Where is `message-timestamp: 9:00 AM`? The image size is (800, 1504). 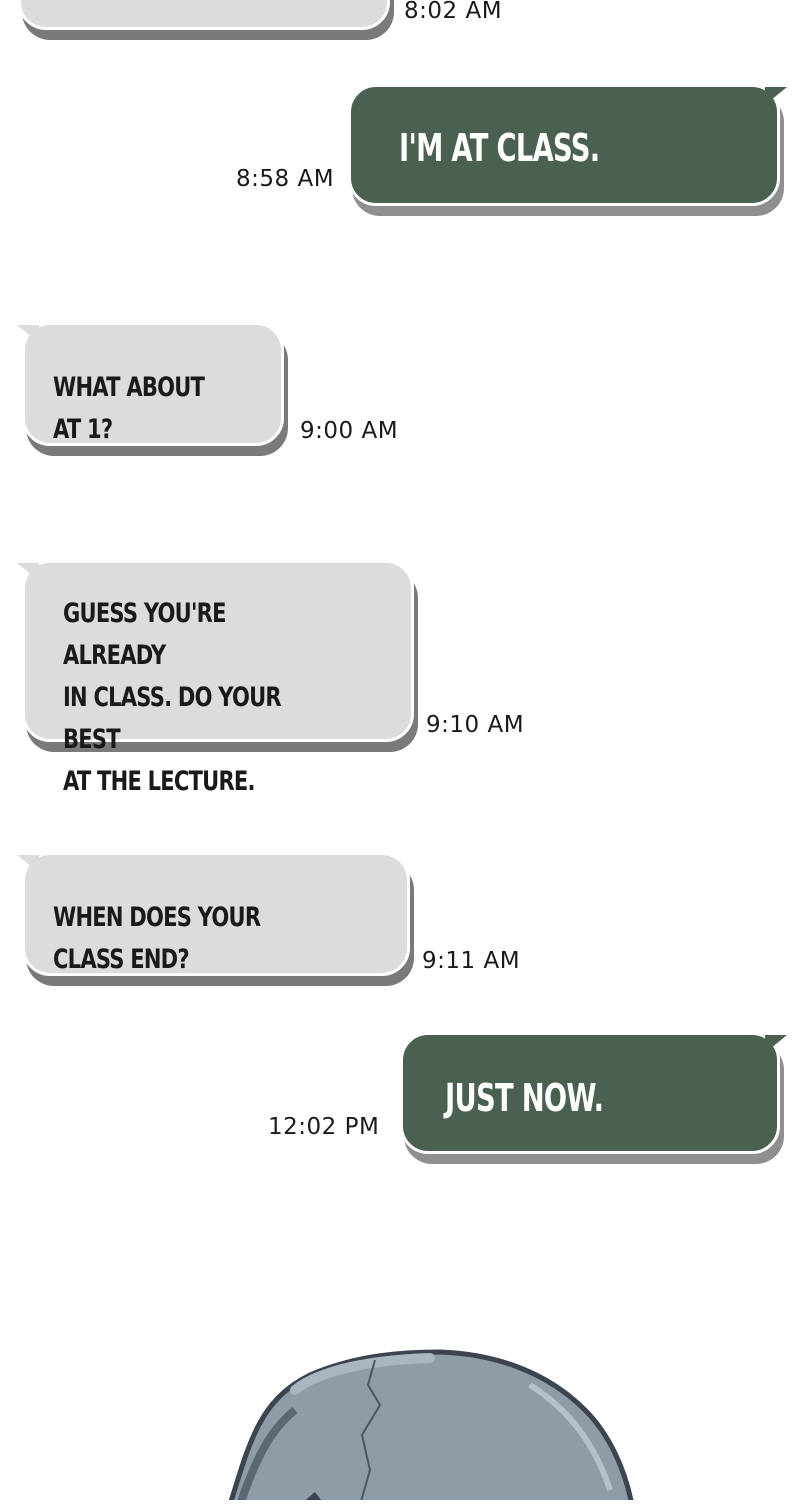
message-timestamp: 9:00 AM is located at coordinates (349, 431).